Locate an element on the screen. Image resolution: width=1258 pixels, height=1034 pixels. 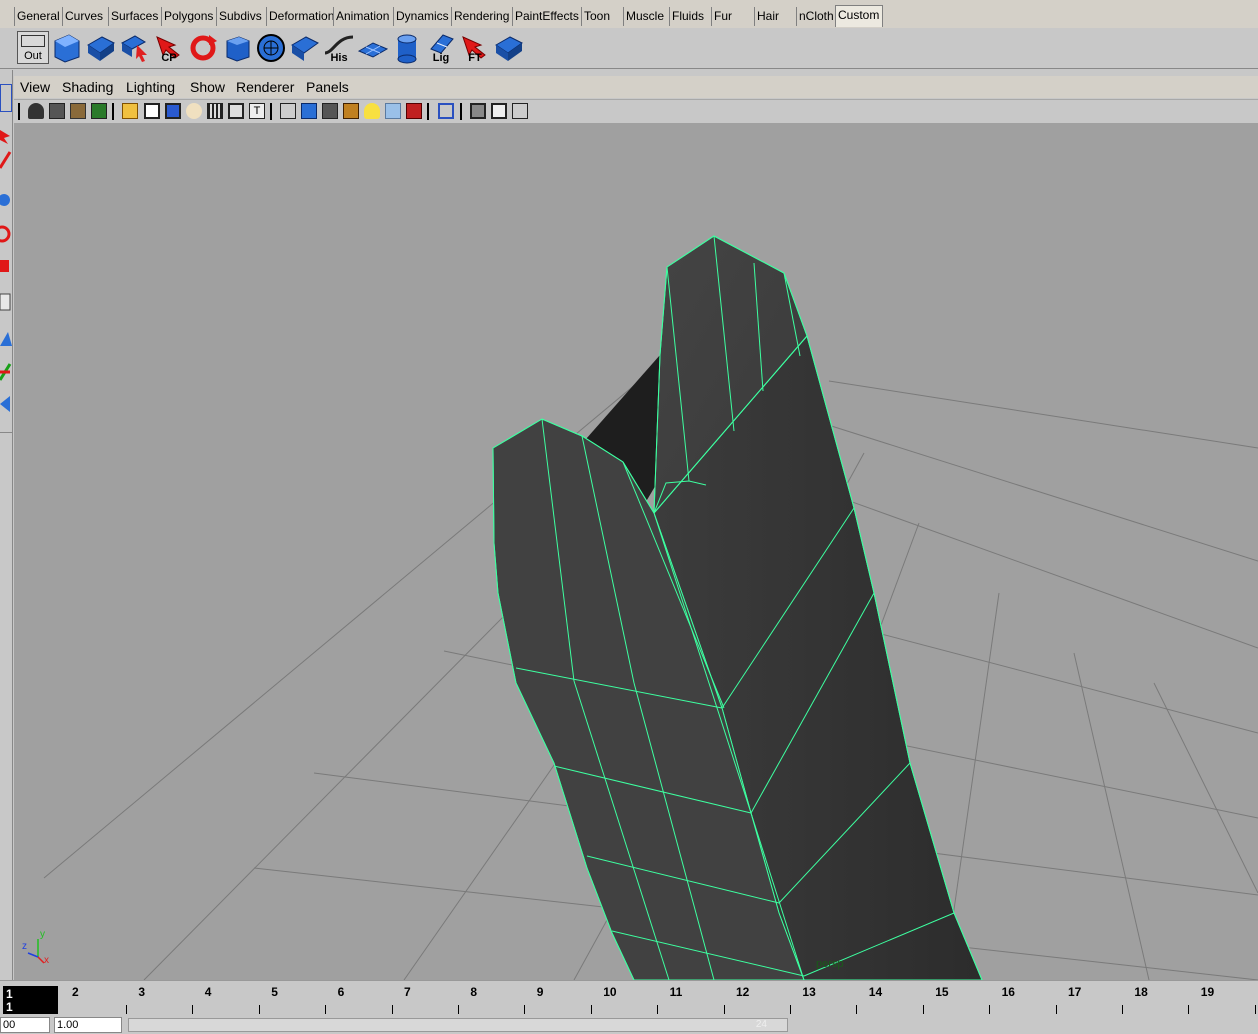
ft-button: FT is located at coordinates (475, 47).